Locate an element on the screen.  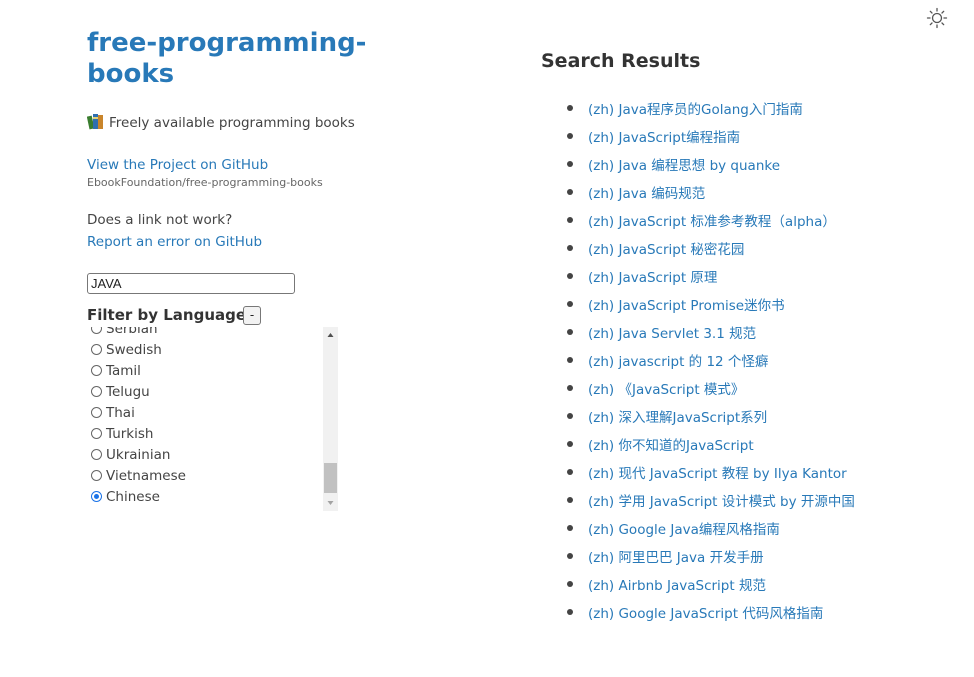
result-item: (zh) 现代 JavaScript 教程 by Ilya Kantor is located at coordinates (711, 472).